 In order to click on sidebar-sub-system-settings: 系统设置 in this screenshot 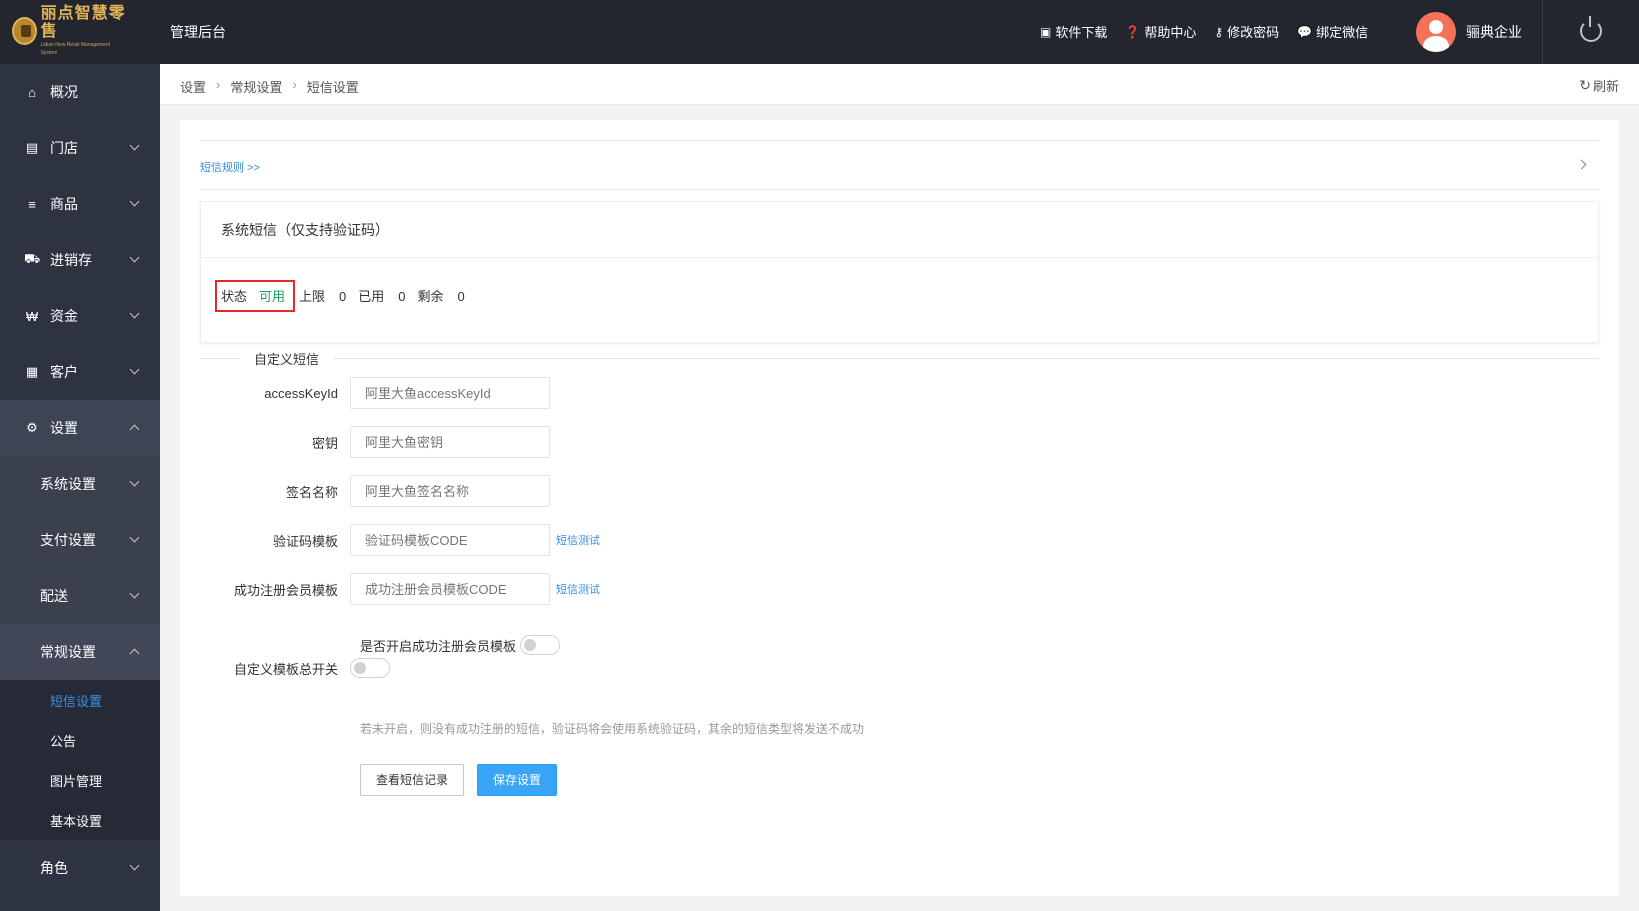, I will do `click(80, 484)`.